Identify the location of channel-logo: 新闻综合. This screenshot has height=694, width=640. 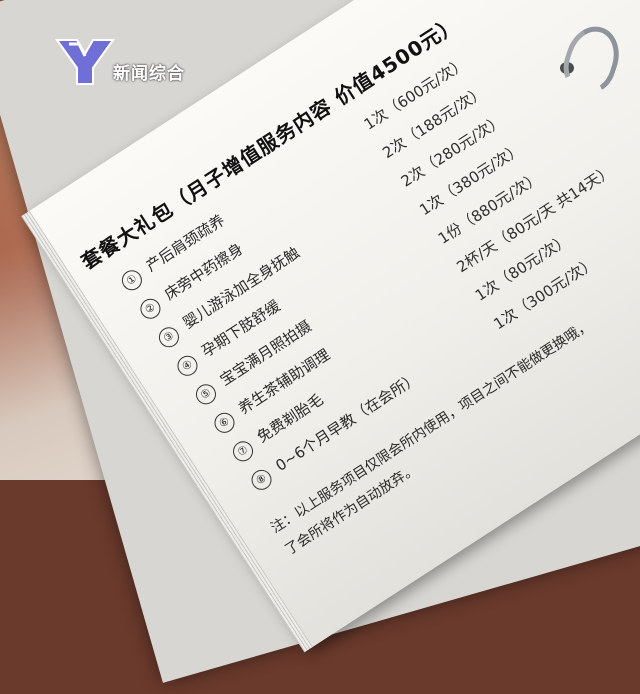
(130, 62).